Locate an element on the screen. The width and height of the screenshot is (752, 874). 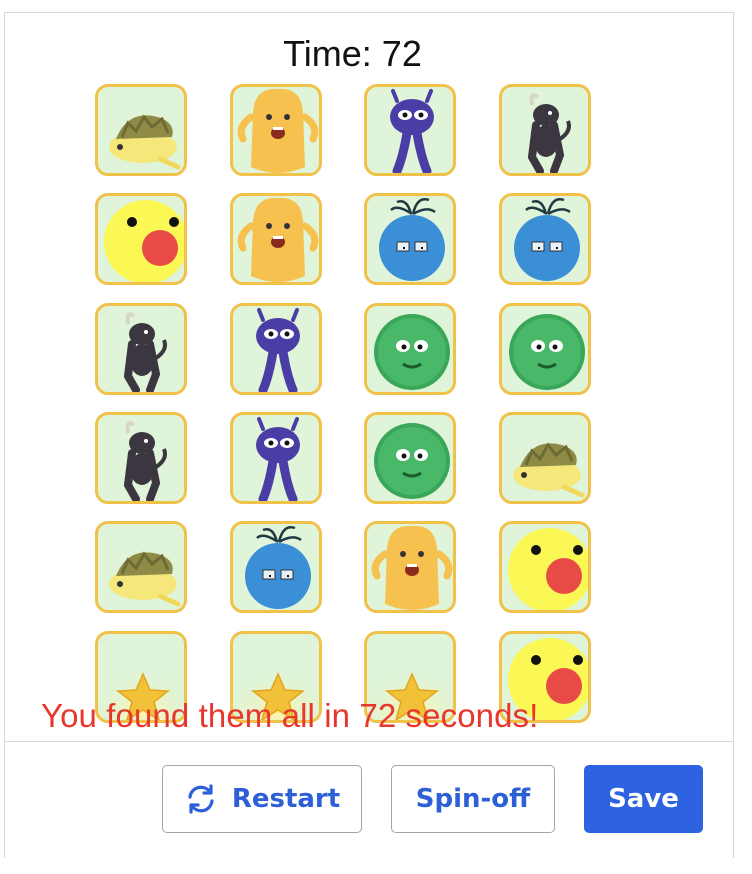
spin-off-label: Spin-off is located at coordinates (473, 799).